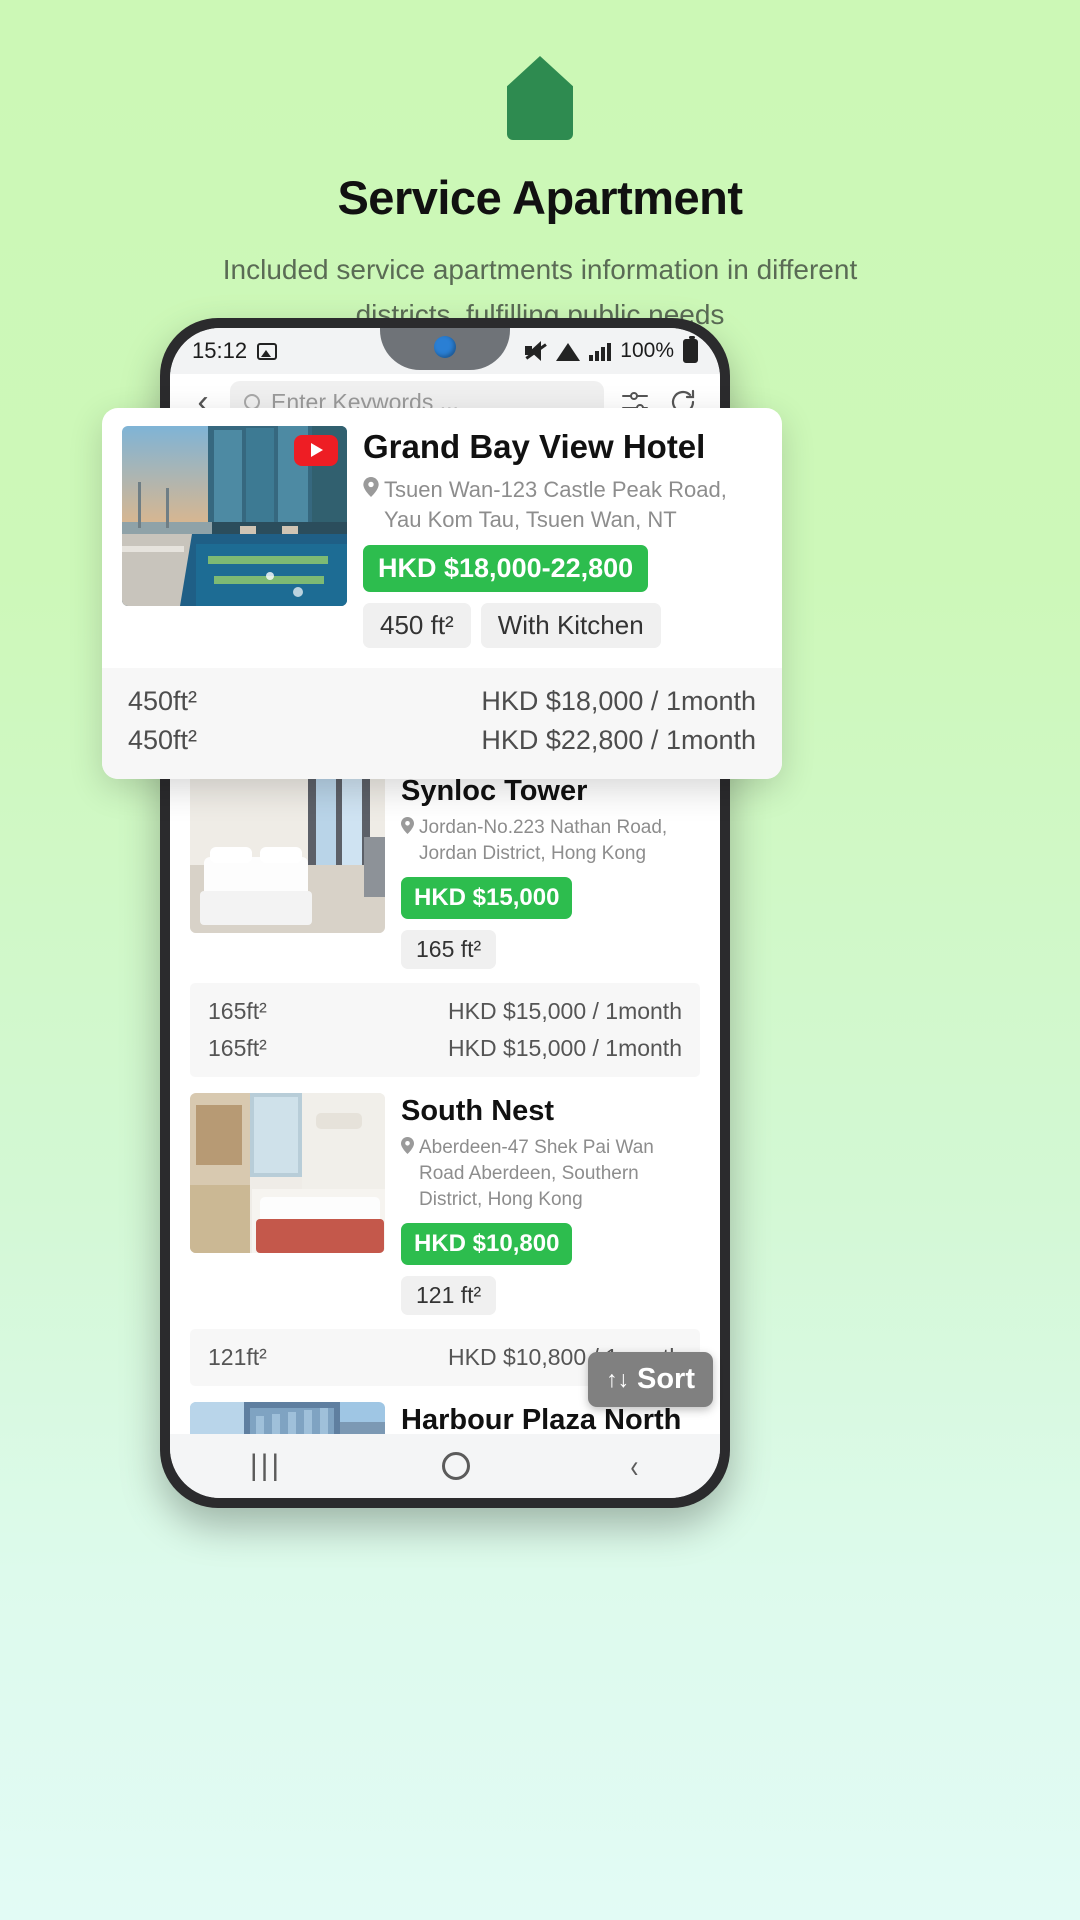  Describe the element at coordinates (449, 1296) in the screenshot. I see `tag-size: 121 ft²` at that location.